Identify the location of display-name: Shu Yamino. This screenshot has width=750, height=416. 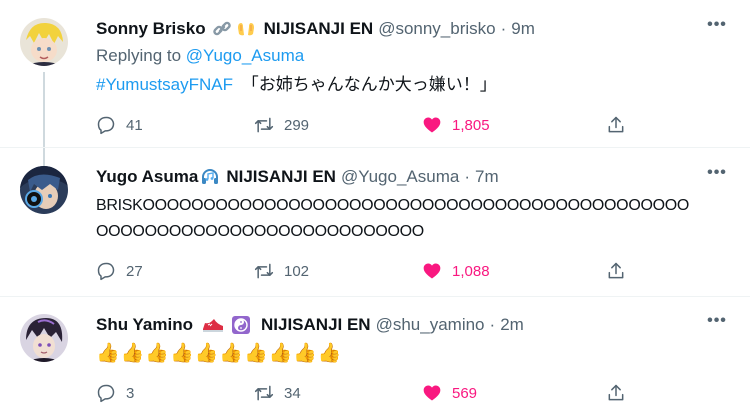
(144, 325).